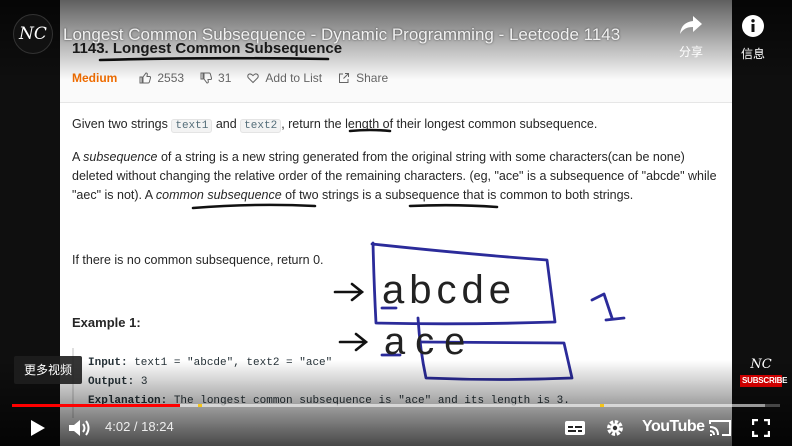 This screenshot has height=446, width=792. I want to click on played-bar, so click(96, 405).